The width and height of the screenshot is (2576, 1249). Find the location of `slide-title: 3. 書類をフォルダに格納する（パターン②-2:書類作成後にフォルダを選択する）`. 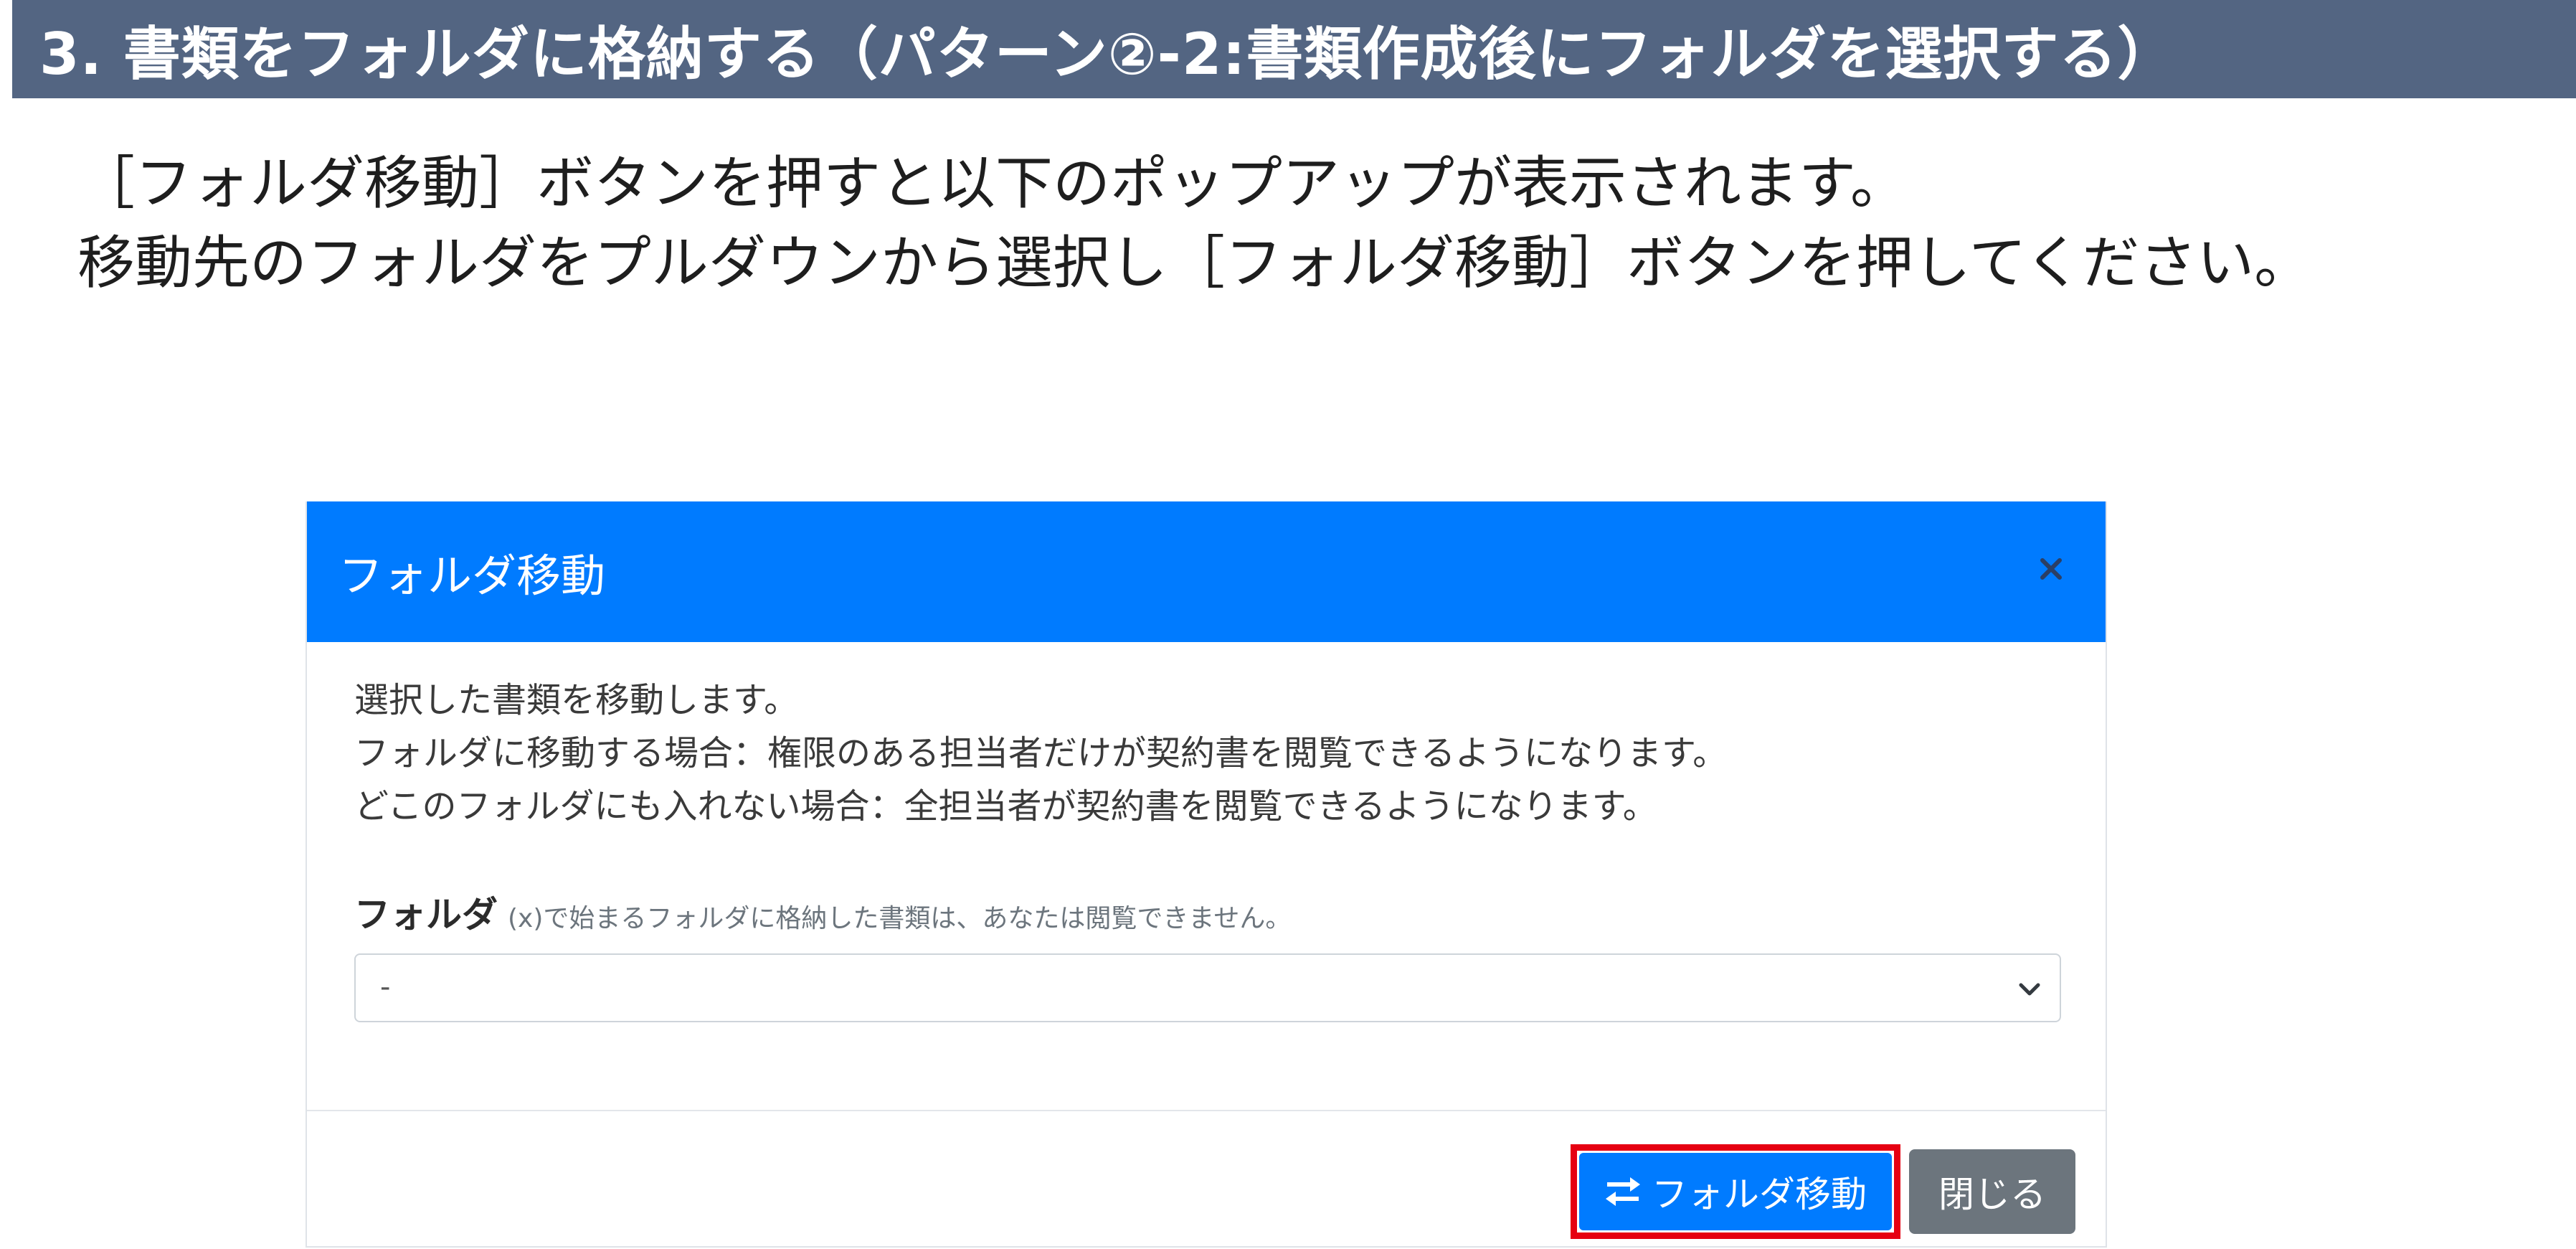

slide-title: 3. 書類をフォルダに格納する（パターン②-2:書類作成後にフォルダを選択する） is located at coordinates (1107, 54).